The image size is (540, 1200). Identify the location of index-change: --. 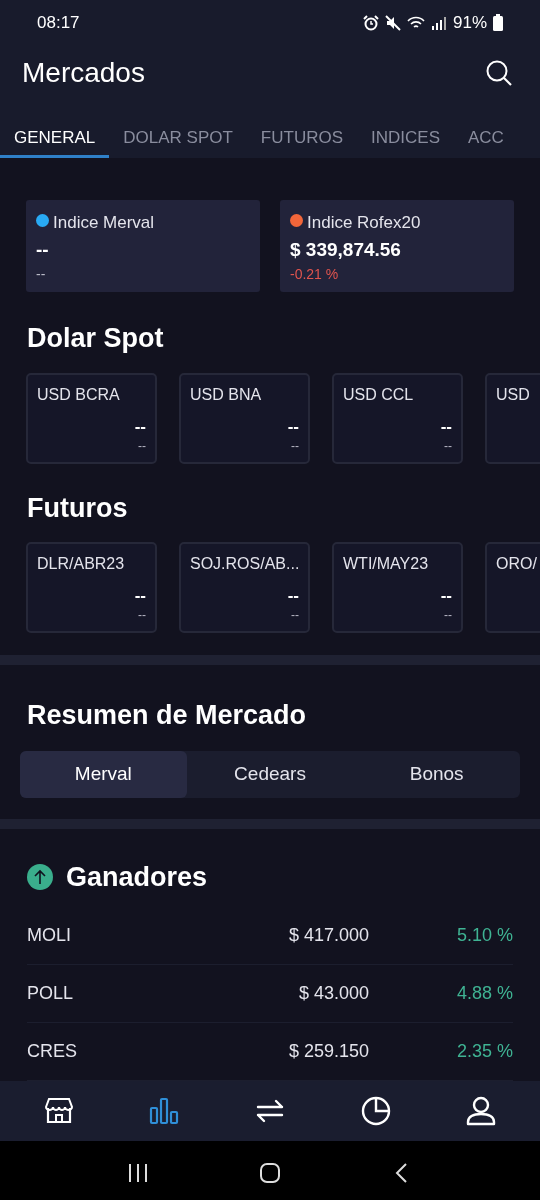
(41, 274).